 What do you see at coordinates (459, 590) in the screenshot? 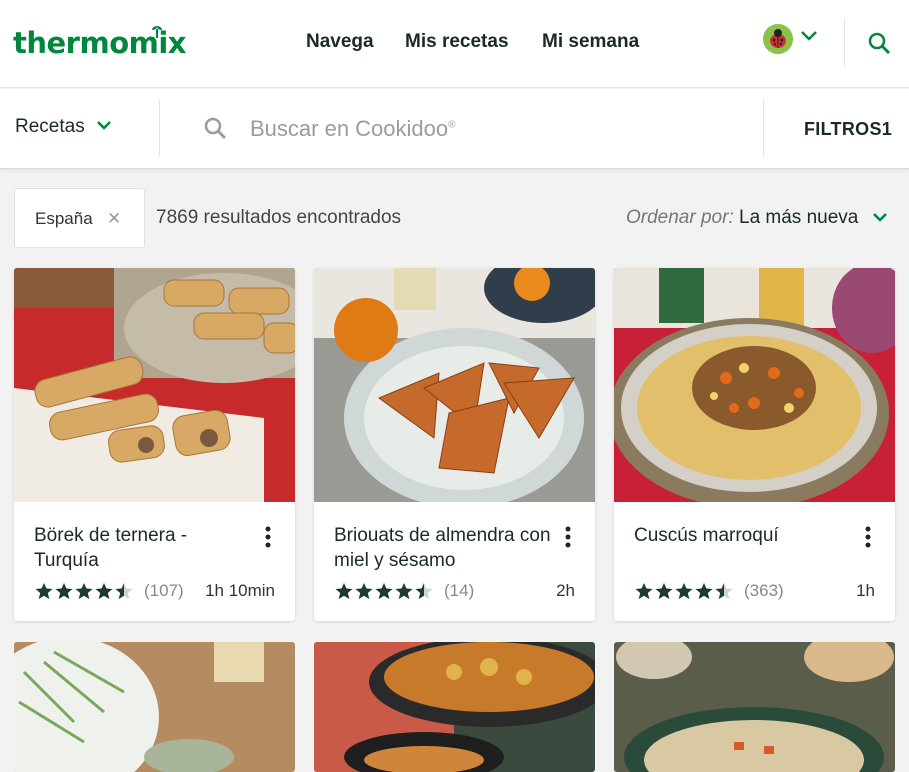
I see `review-count: (14)` at bounding box center [459, 590].